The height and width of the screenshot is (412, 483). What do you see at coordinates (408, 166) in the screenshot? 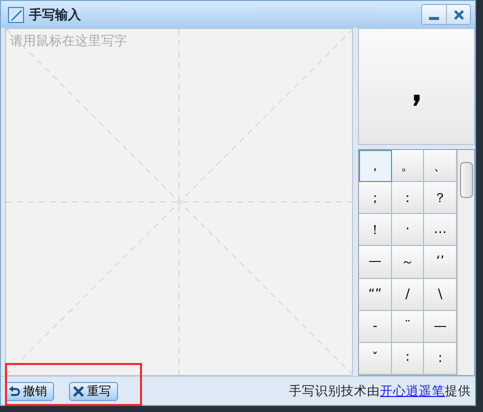
I see `symbol-key: 。` at bounding box center [408, 166].